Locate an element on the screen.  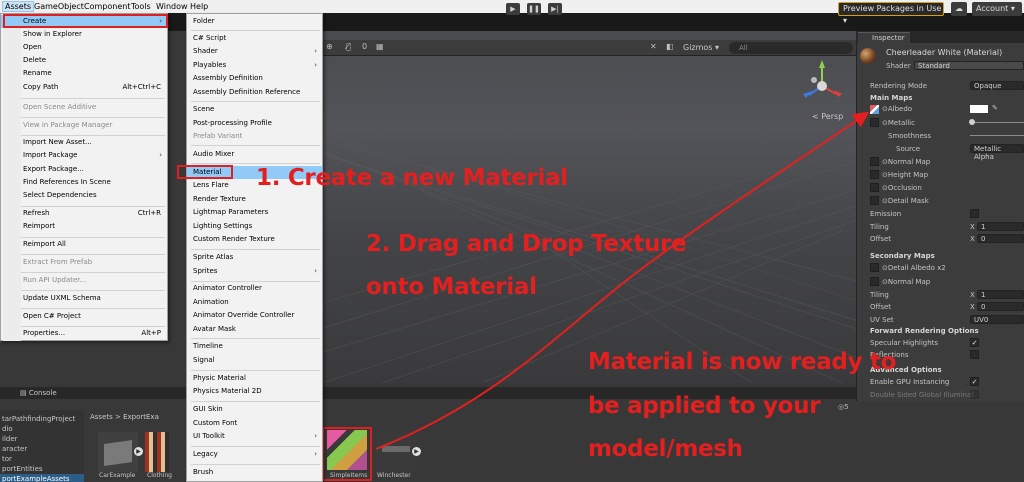
annotation-step-3-line-3: model/mesh is located at coordinates (665, 449).